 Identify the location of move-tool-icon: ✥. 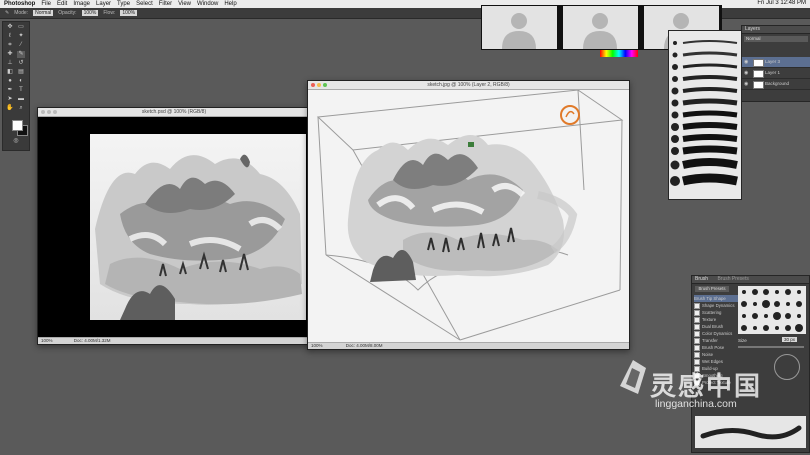
(10, 27).